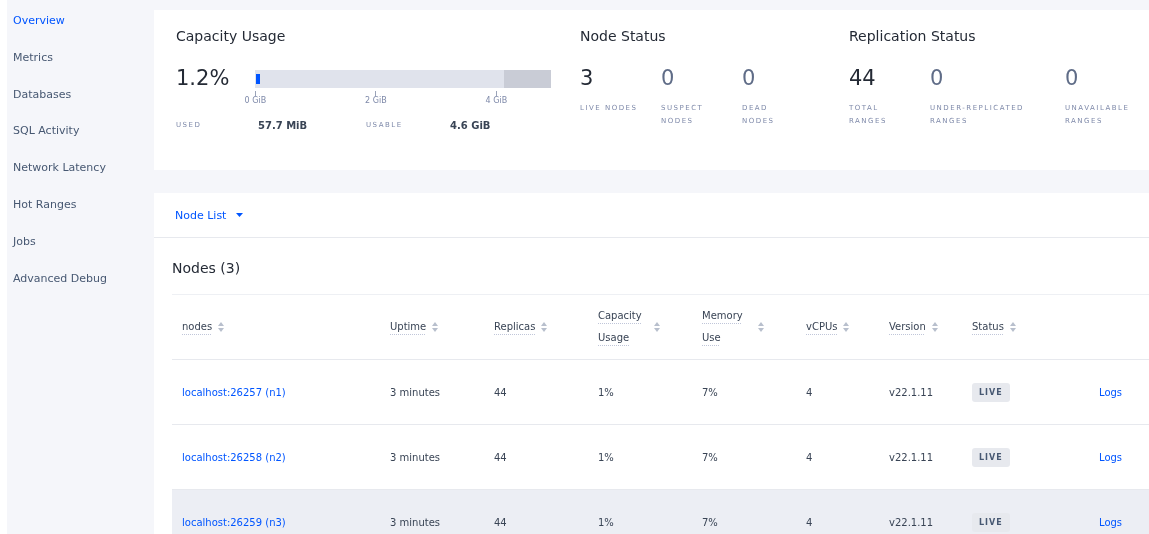 The height and width of the screenshot is (534, 1149). What do you see at coordinates (660, 277) in the screenshot?
I see `table-title: Nodes (3)` at bounding box center [660, 277].